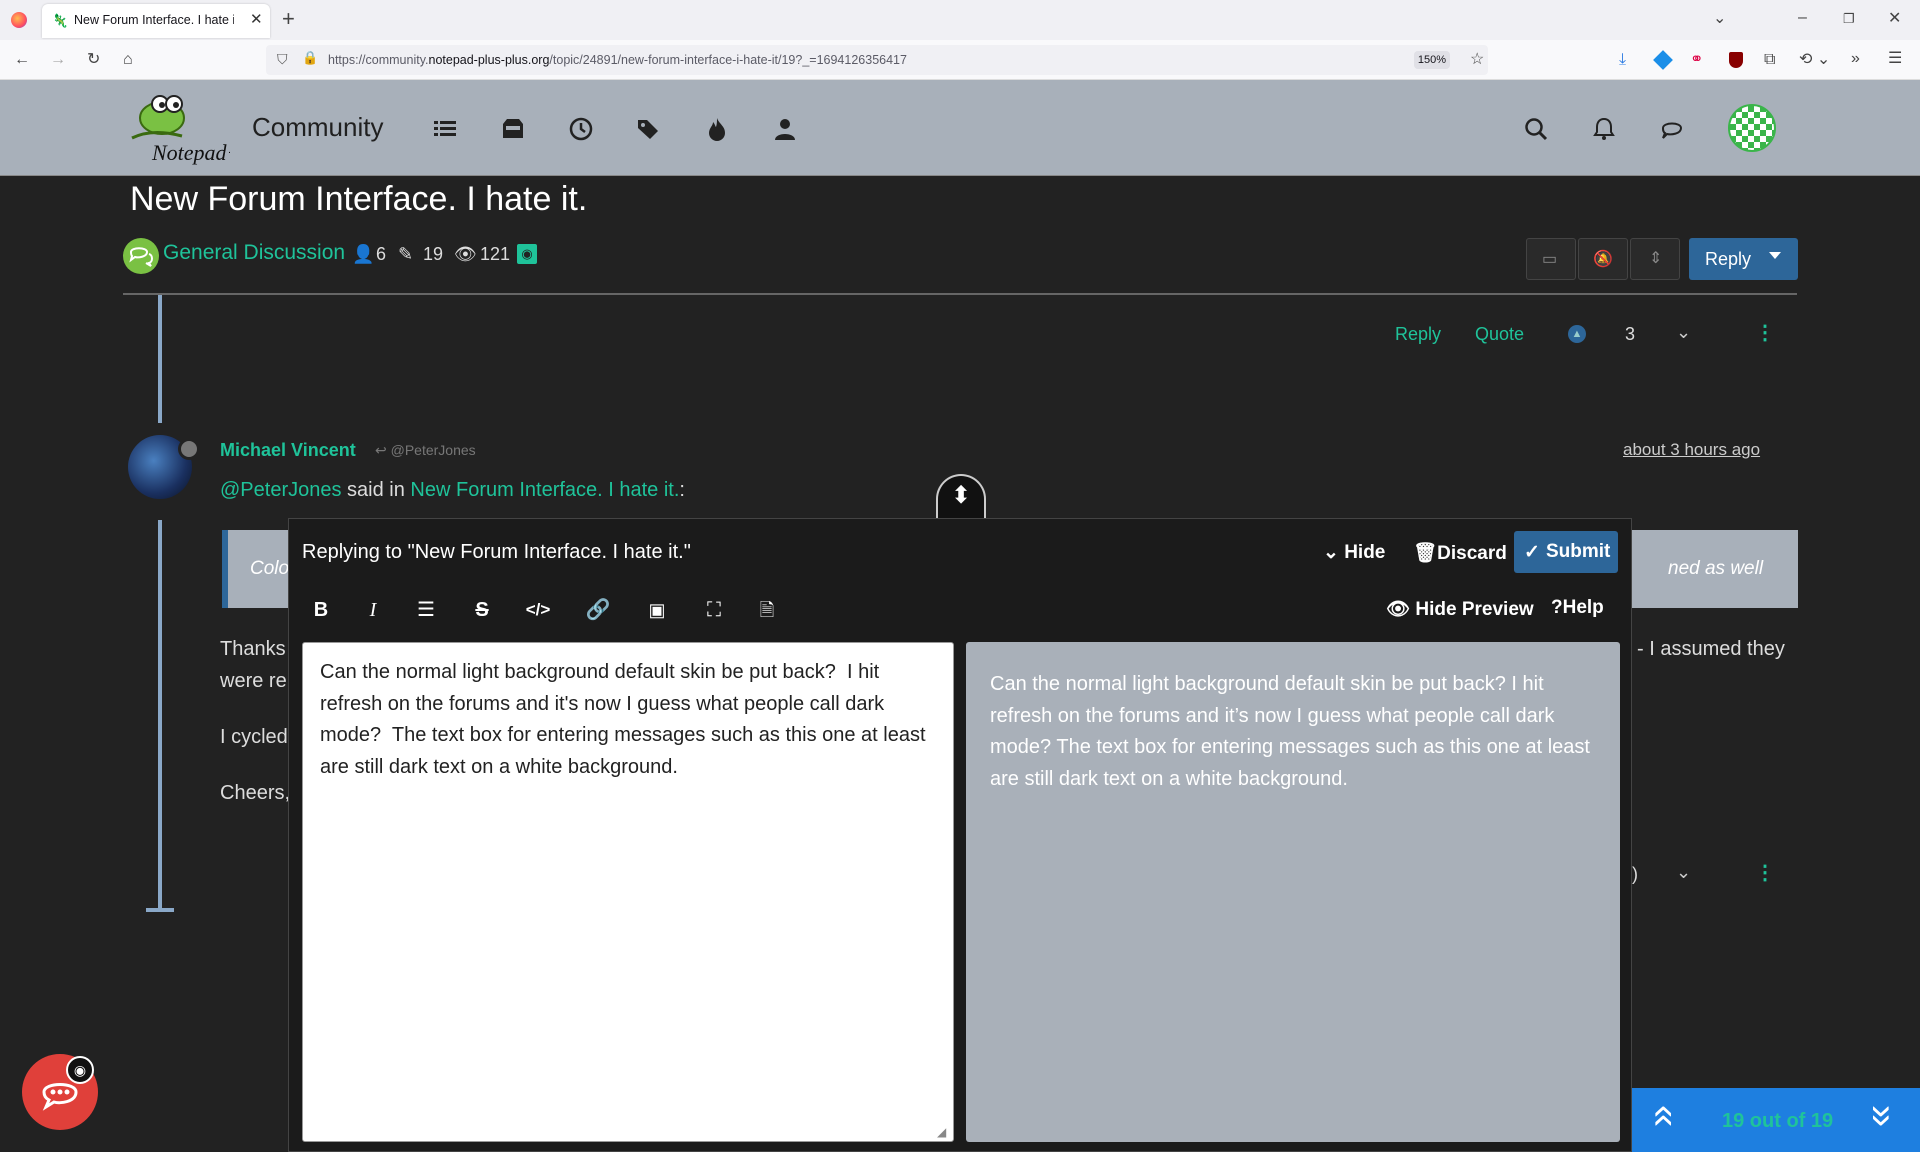 The image size is (1920, 1152). Describe the element at coordinates (513, 129) in the screenshot. I see `inbox-icon` at that location.